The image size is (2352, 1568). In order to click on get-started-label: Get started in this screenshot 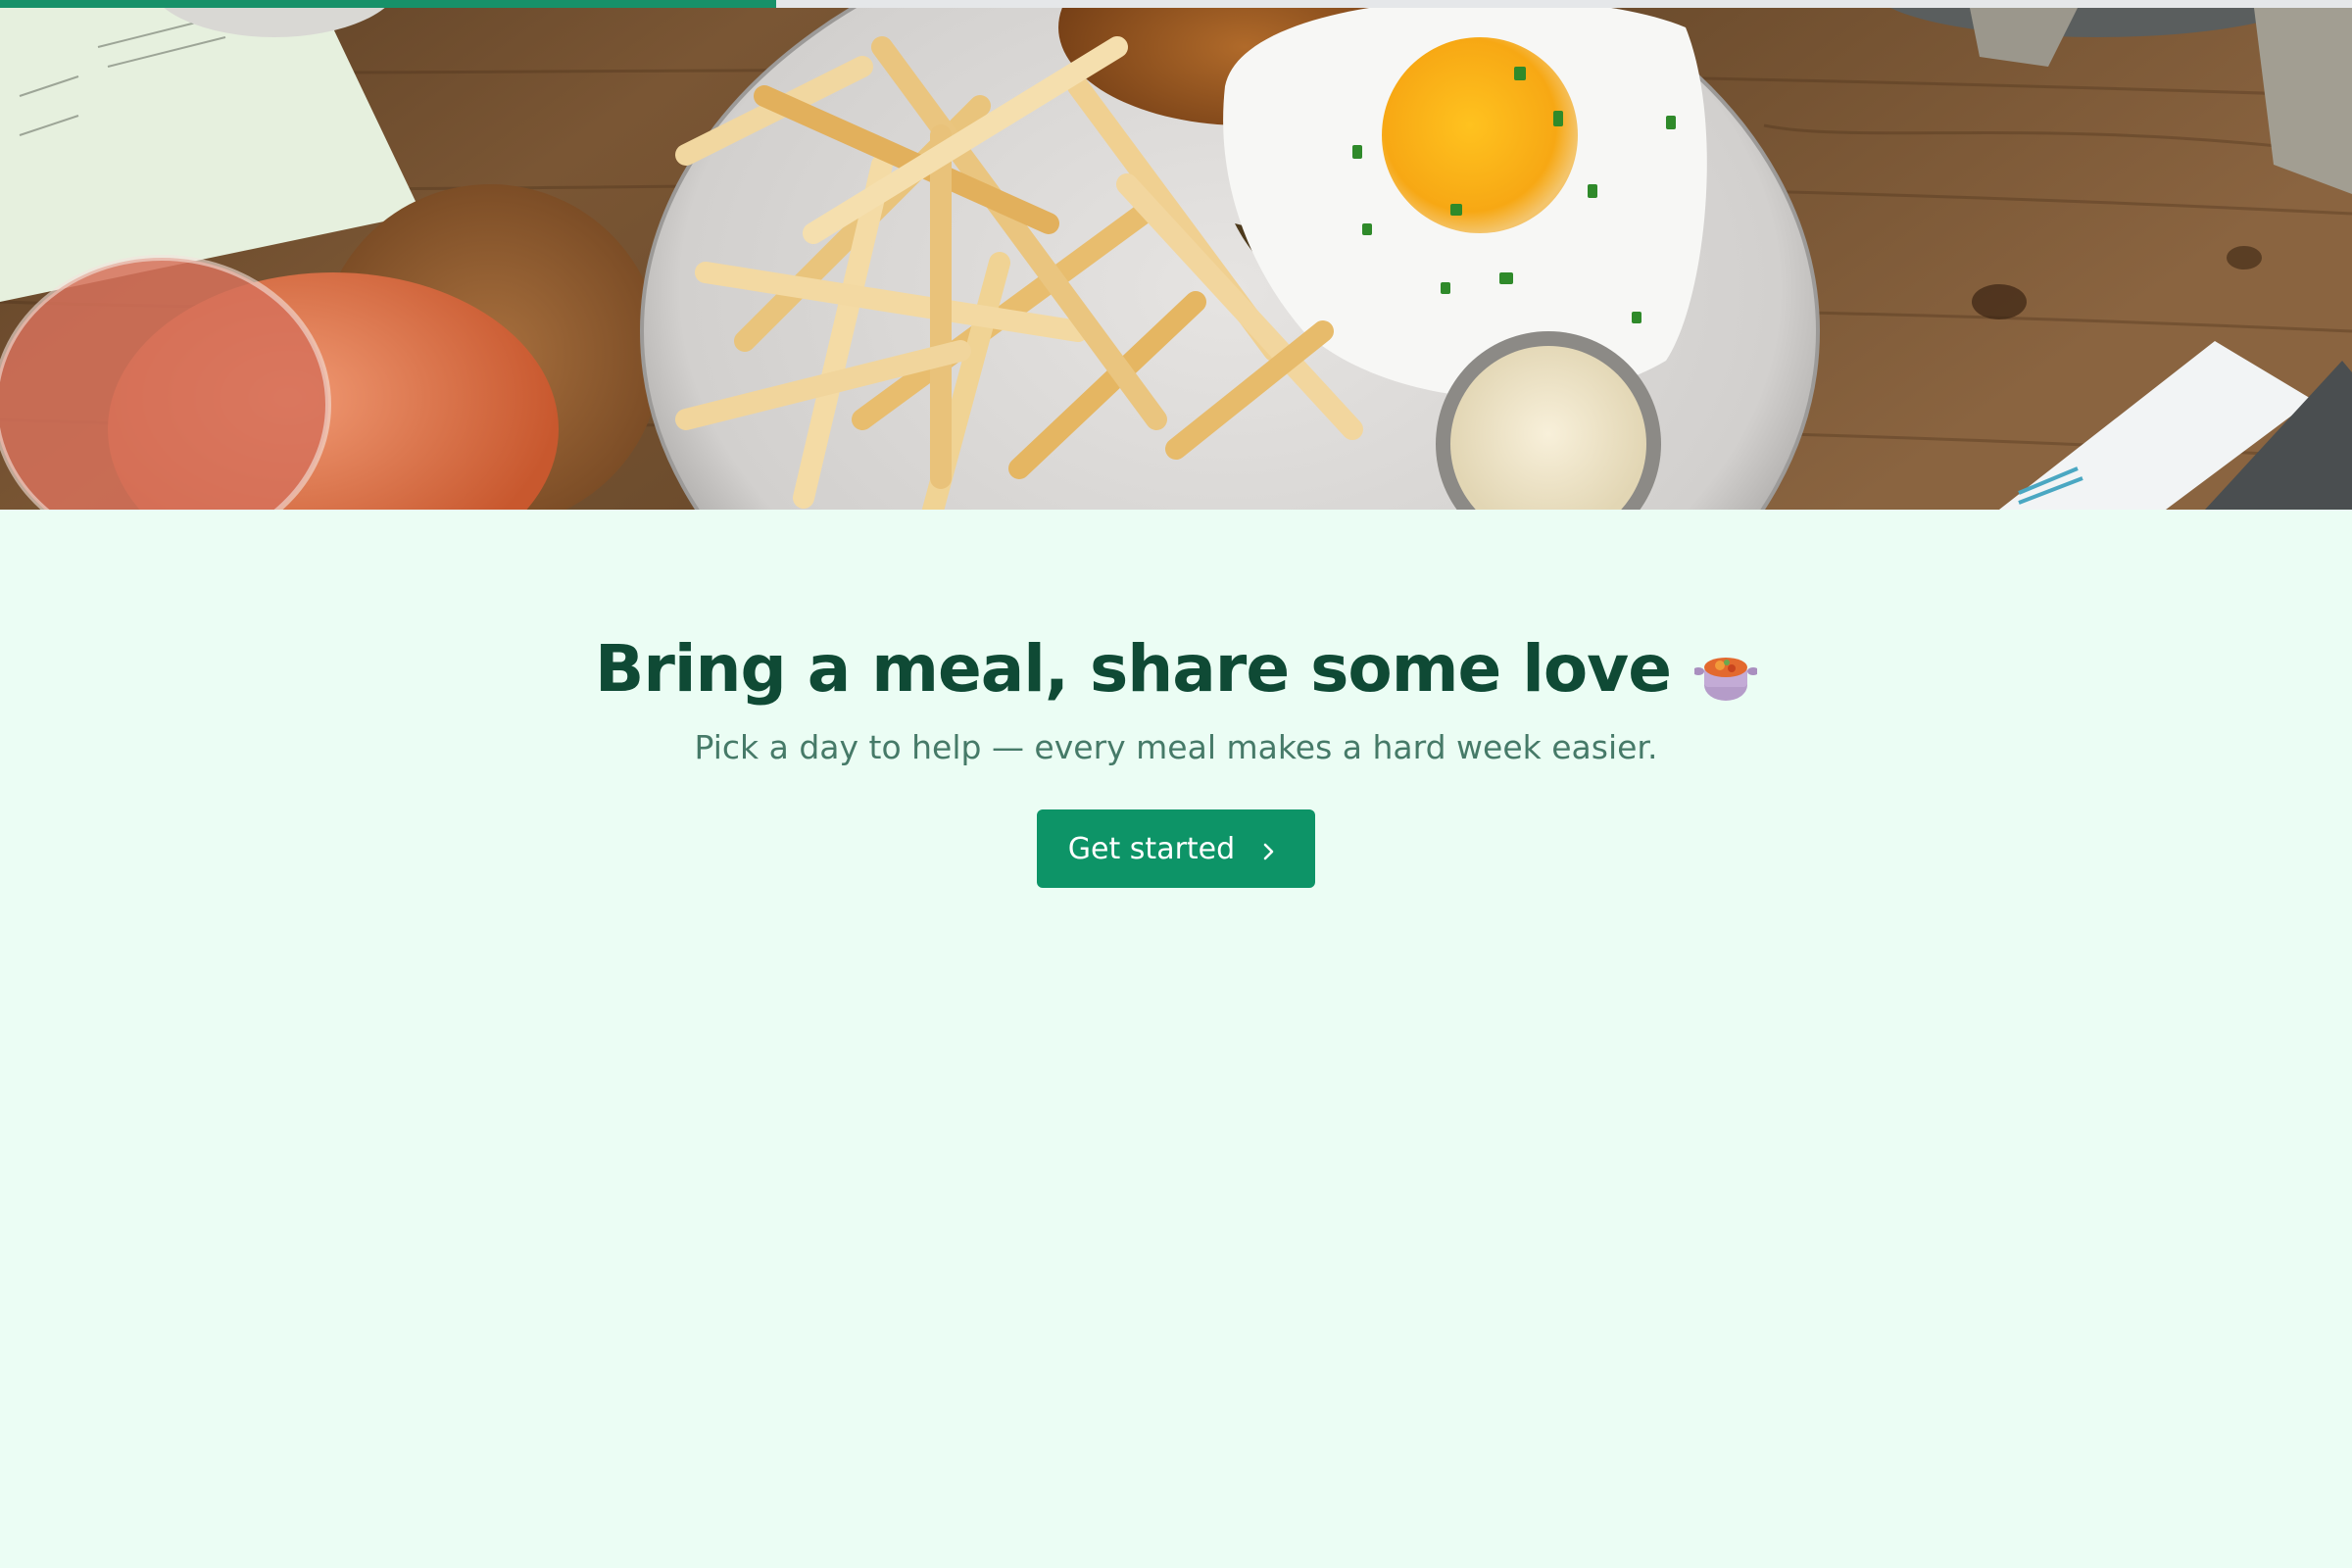, I will do `click(1151, 848)`.